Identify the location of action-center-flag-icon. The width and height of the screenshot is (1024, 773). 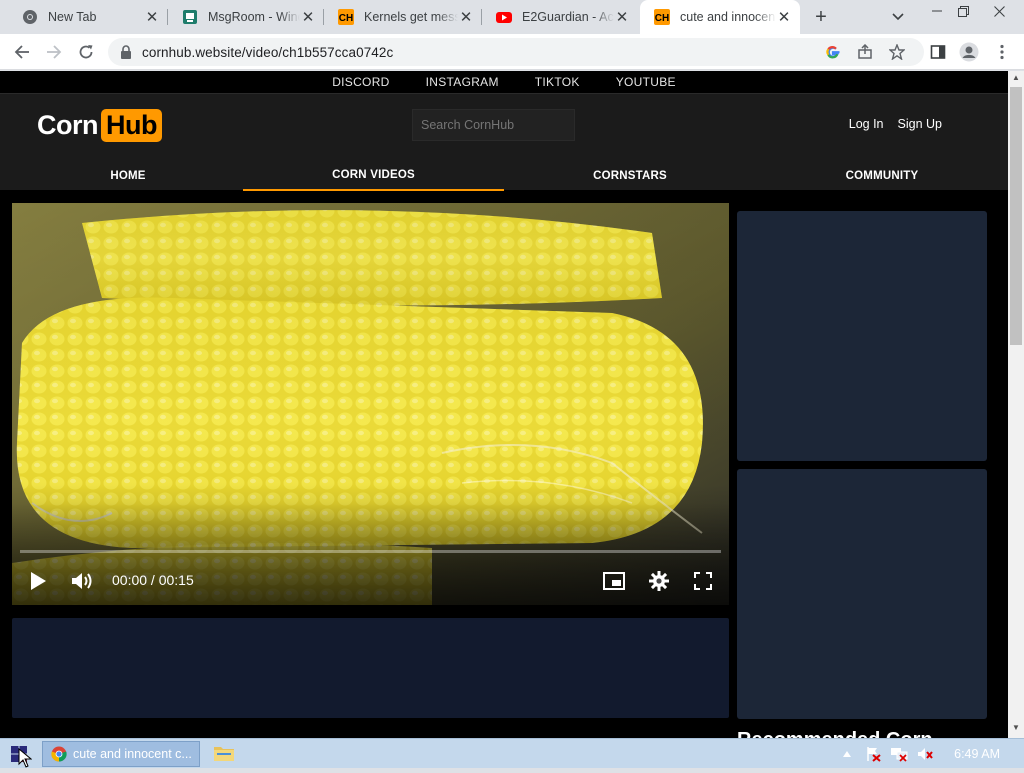
(873, 754).